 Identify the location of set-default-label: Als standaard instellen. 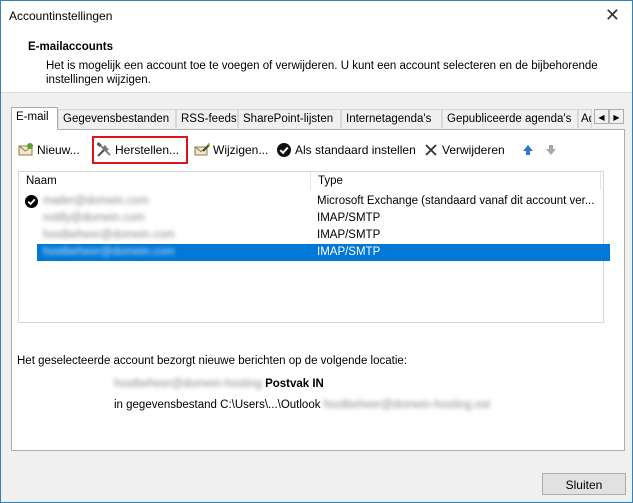
(355, 150).